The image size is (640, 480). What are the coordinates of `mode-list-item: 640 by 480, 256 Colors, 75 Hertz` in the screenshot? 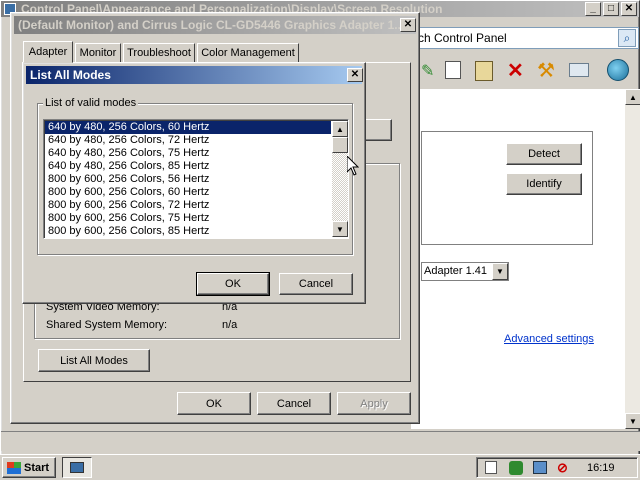 It's located at (188, 153).